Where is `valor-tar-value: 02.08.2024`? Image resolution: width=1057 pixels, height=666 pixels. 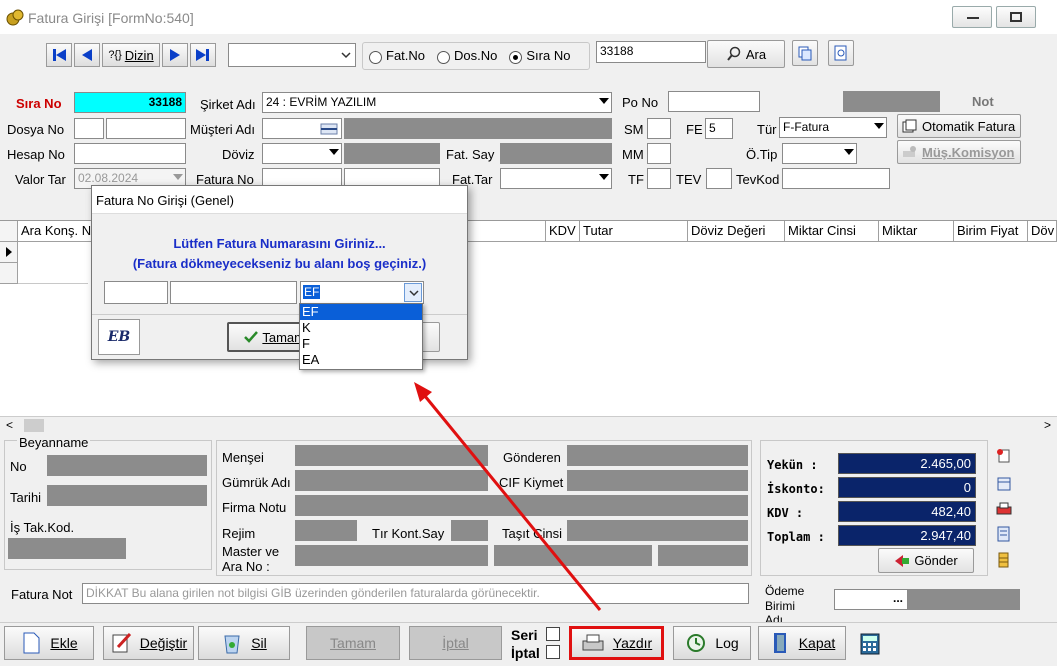 valor-tar-value: 02.08.2024 is located at coordinates (108, 178).